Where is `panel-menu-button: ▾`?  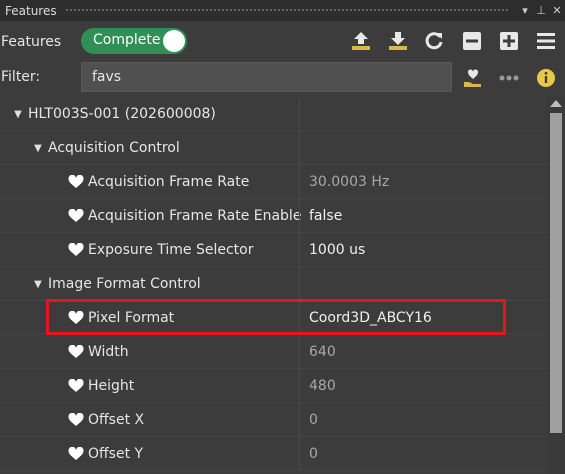 panel-menu-button: ▾ is located at coordinates (525, 10).